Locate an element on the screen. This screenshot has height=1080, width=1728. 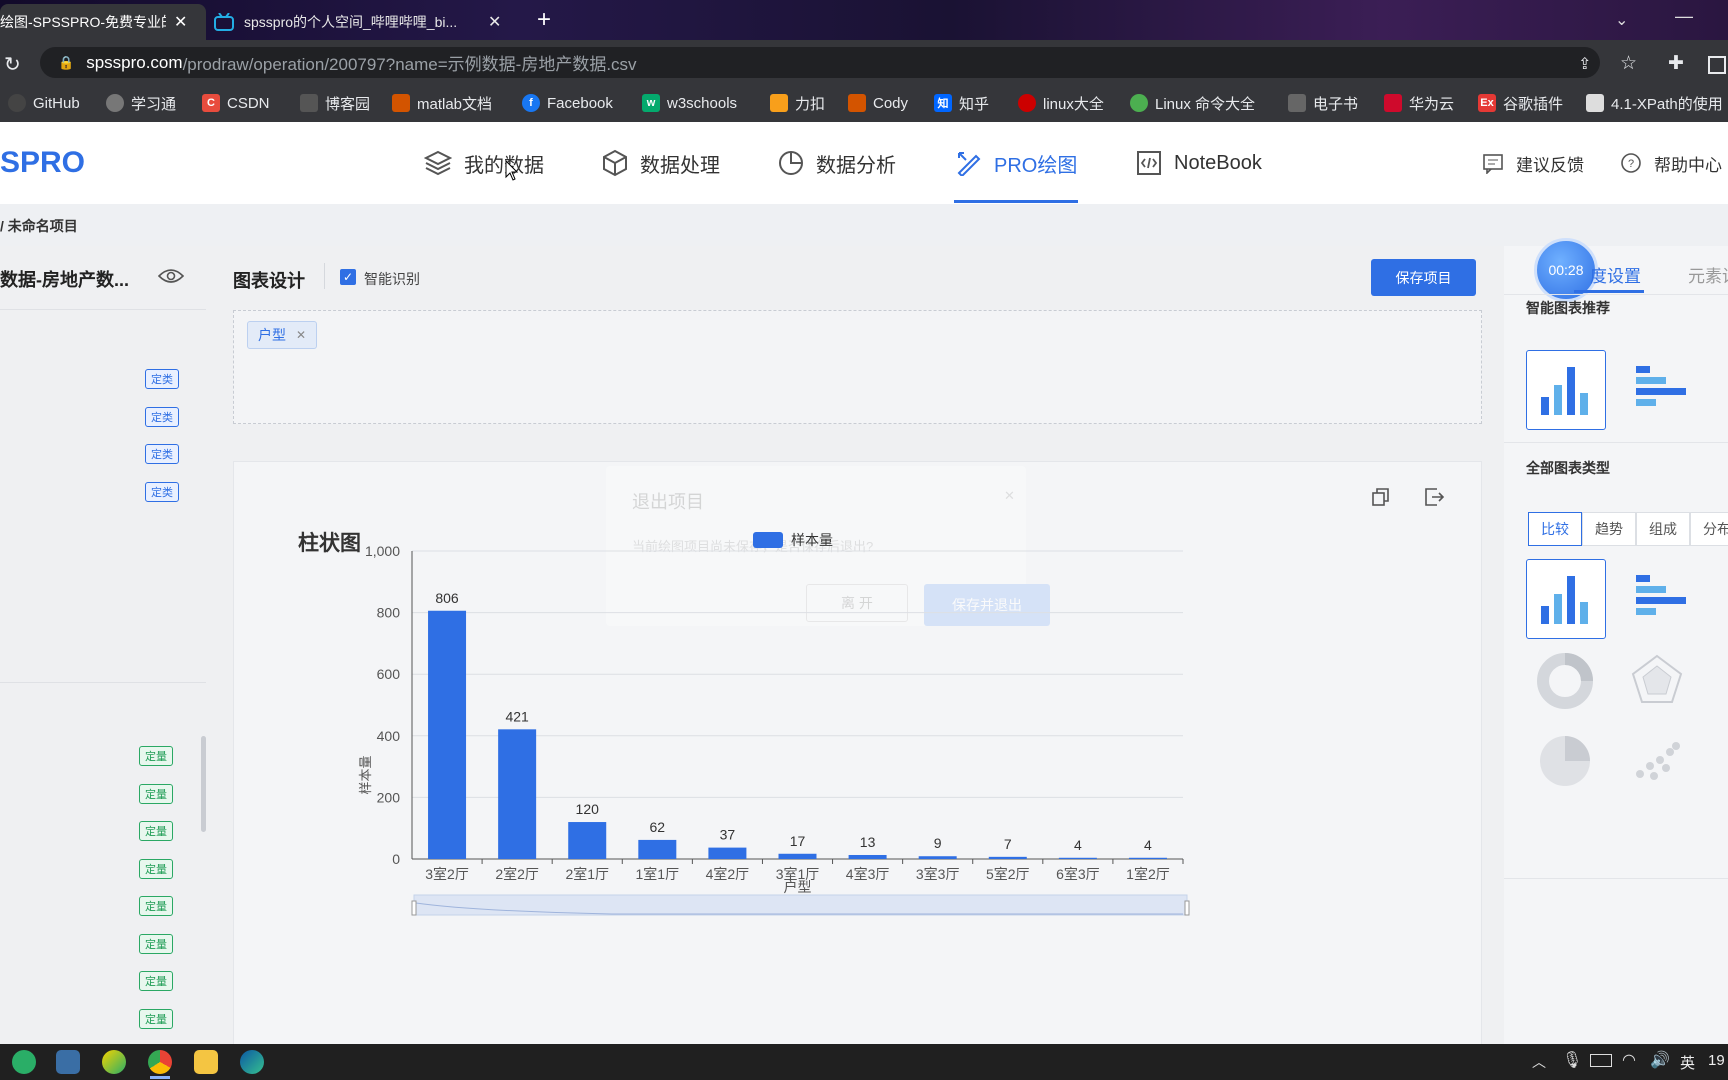
lock-icon: 🔒 is located at coordinates (66, 62).